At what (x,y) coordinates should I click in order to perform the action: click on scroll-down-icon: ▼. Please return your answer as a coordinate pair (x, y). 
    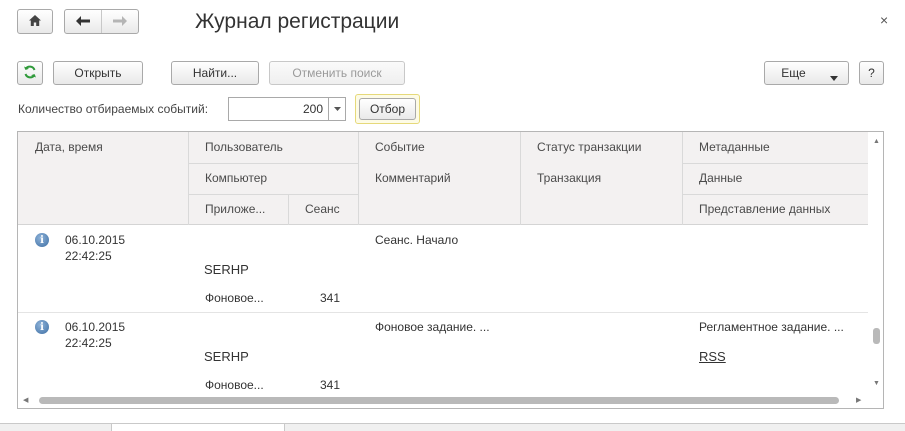
    Looking at the image, I should click on (876, 383).